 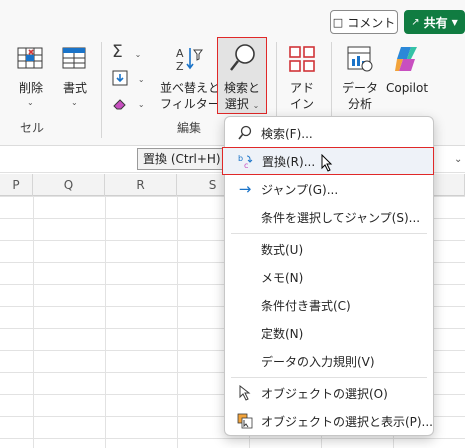 What do you see at coordinates (454, 22) in the screenshot?
I see `chevron-down-icon: ▼` at bounding box center [454, 22].